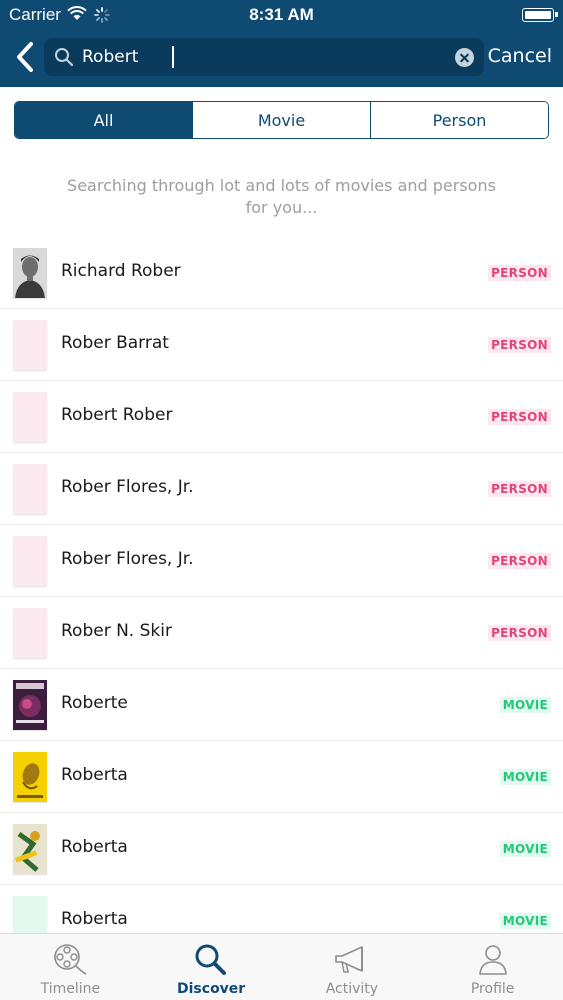 Image resolution: width=563 pixels, height=1000 pixels. I want to click on search-input, so click(262, 57).